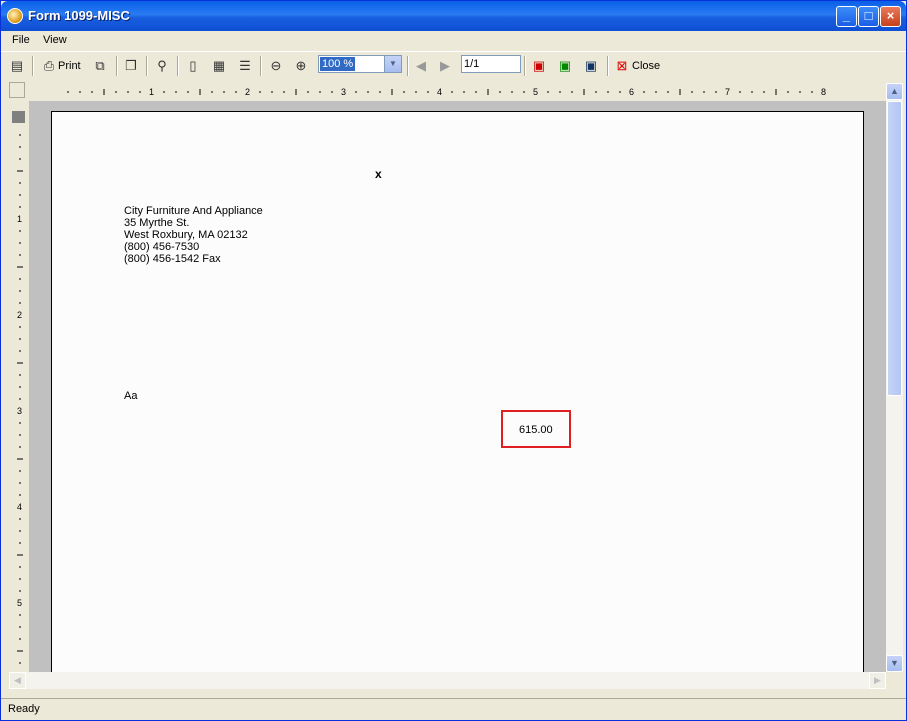  What do you see at coordinates (894, 91) in the screenshot?
I see `scroll-up-icon: ▲` at bounding box center [894, 91].